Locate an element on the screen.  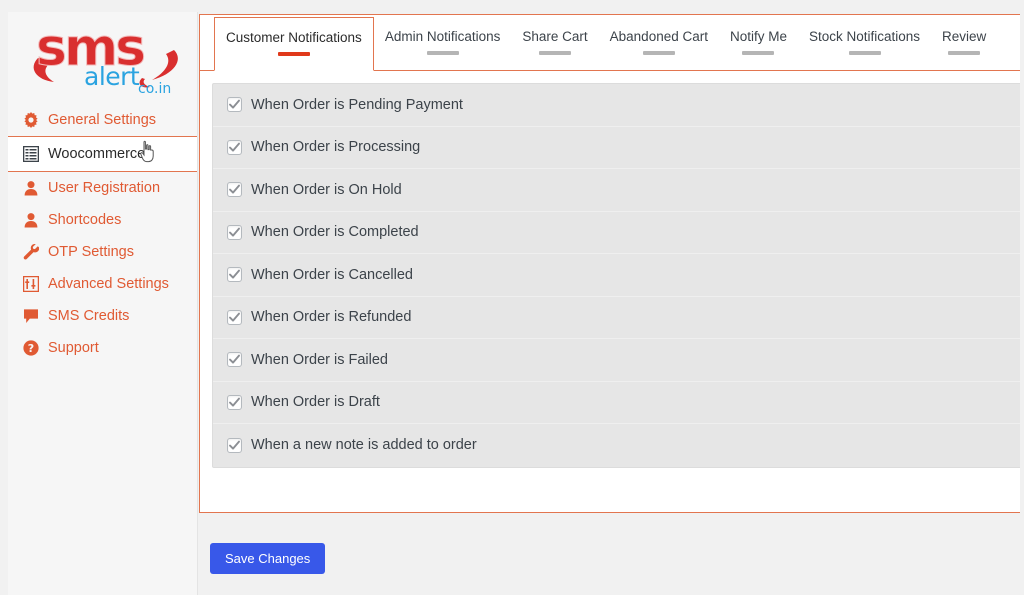
tab-admin-notifications: Admin Notifications is located at coordinates (443, 43).